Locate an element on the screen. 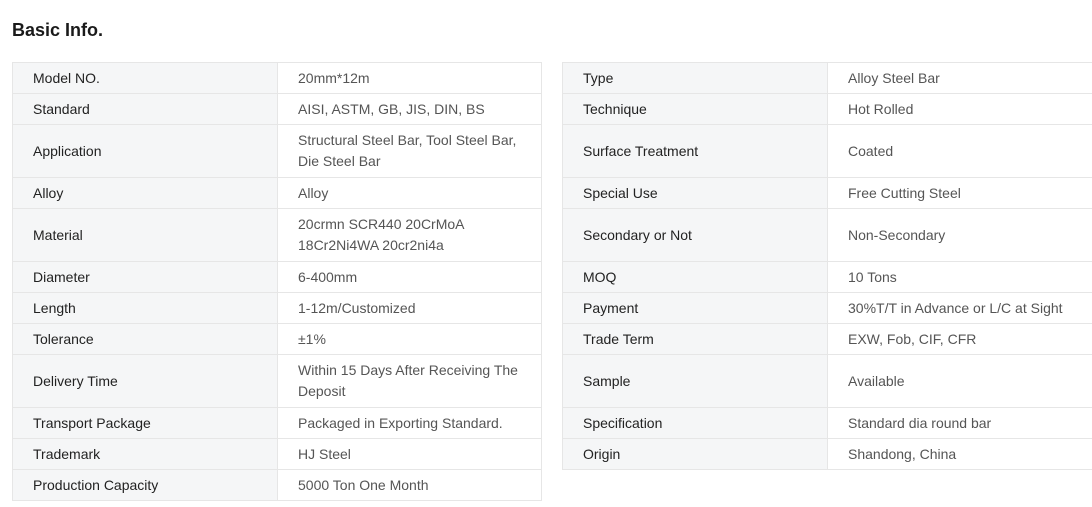 The height and width of the screenshot is (507, 1092). table-row: Alloy Alloy is located at coordinates (277, 193).